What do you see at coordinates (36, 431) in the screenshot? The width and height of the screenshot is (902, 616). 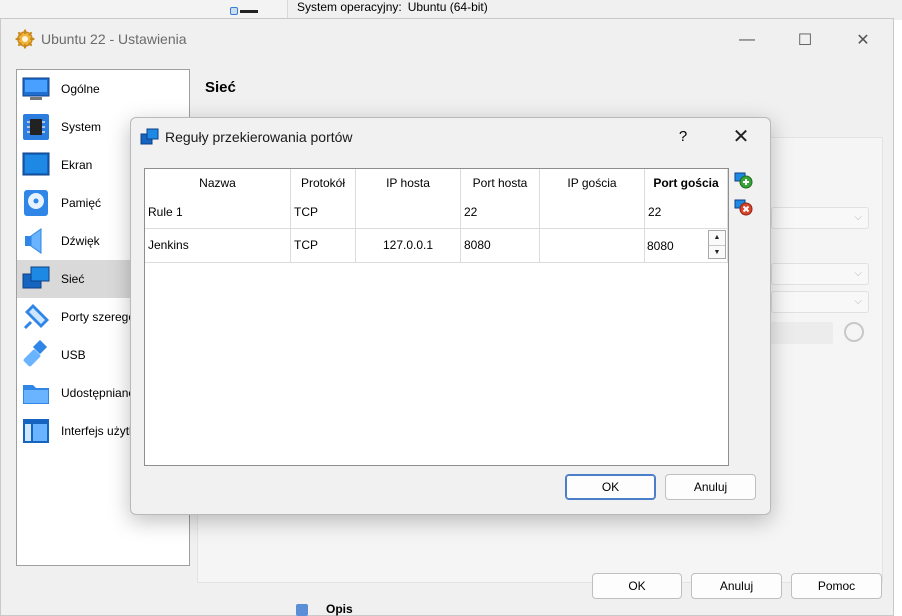 I see `ui-icon` at bounding box center [36, 431].